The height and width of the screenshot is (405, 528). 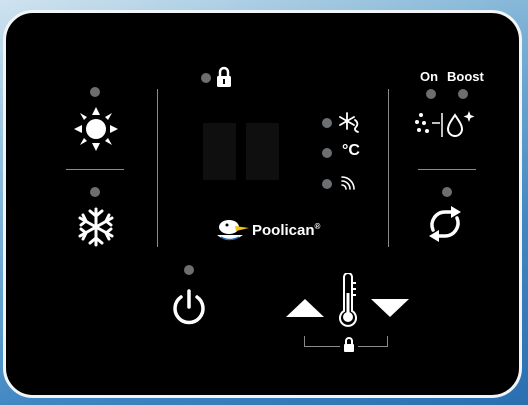 I want to click on brand-name: Poolican, so click(x=283, y=230).